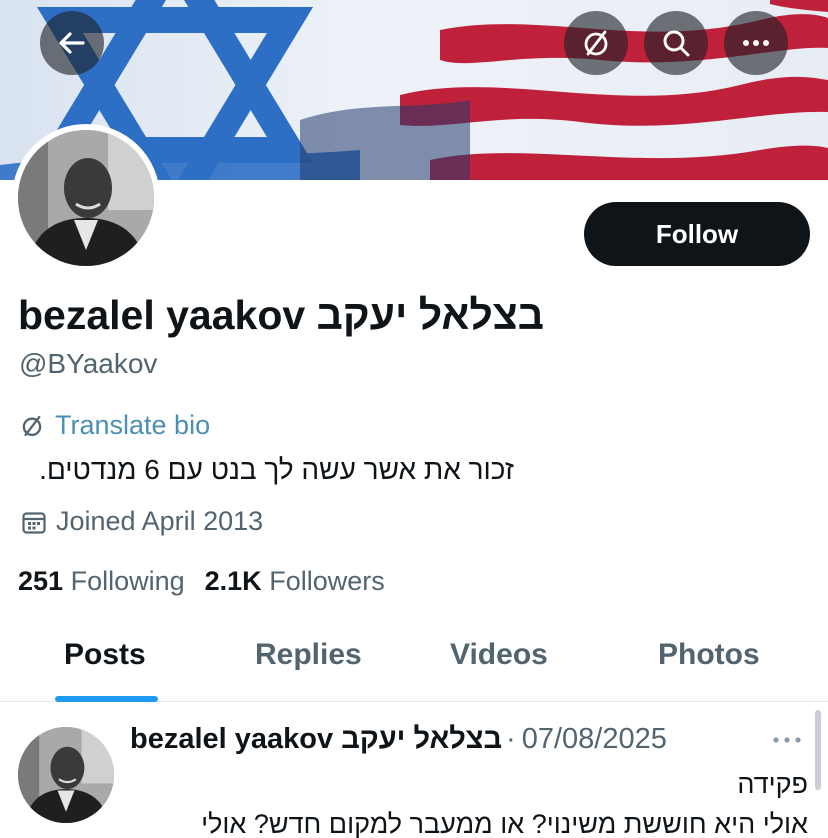 The height and width of the screenshot is (838, 828). I want to click on profile-tabs: Posts Replies Videos Photos, so click(414, 657).